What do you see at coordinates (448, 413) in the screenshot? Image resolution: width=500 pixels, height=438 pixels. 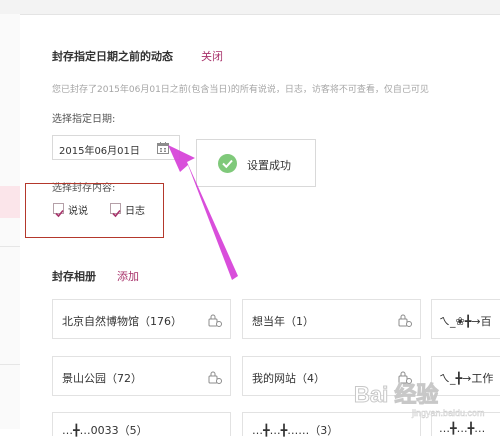 I see `watermark-sub: jingyan.baidu.com` at bounding box center [448, 413].